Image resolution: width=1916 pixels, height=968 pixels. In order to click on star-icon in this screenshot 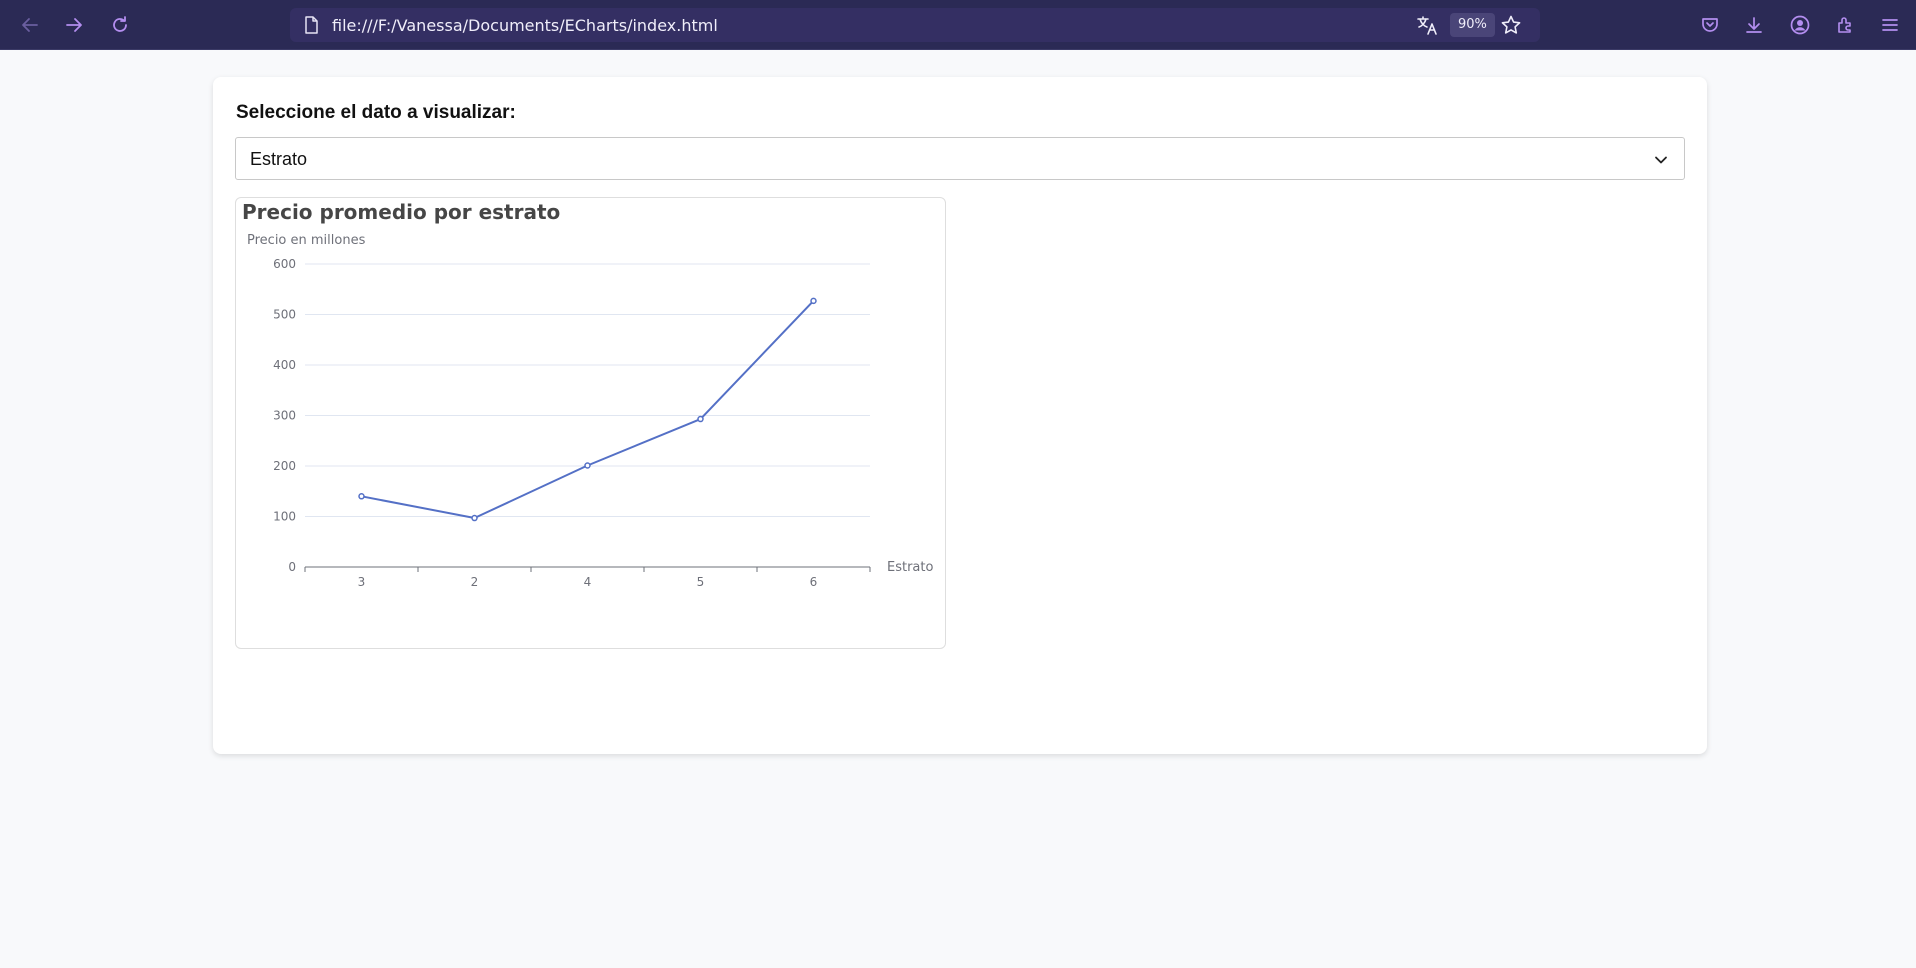, I will do `click(1511, 25)`.